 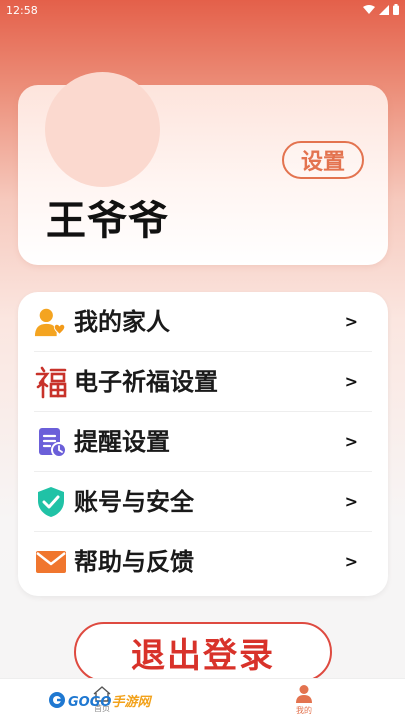 I want to click on profile-name: 王爷爷, so click(x=107, y=221).